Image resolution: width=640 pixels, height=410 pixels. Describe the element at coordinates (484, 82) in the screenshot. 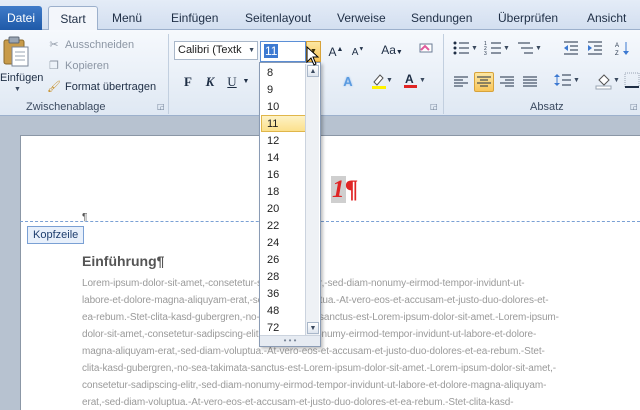

I see `align-center-button` at that location.